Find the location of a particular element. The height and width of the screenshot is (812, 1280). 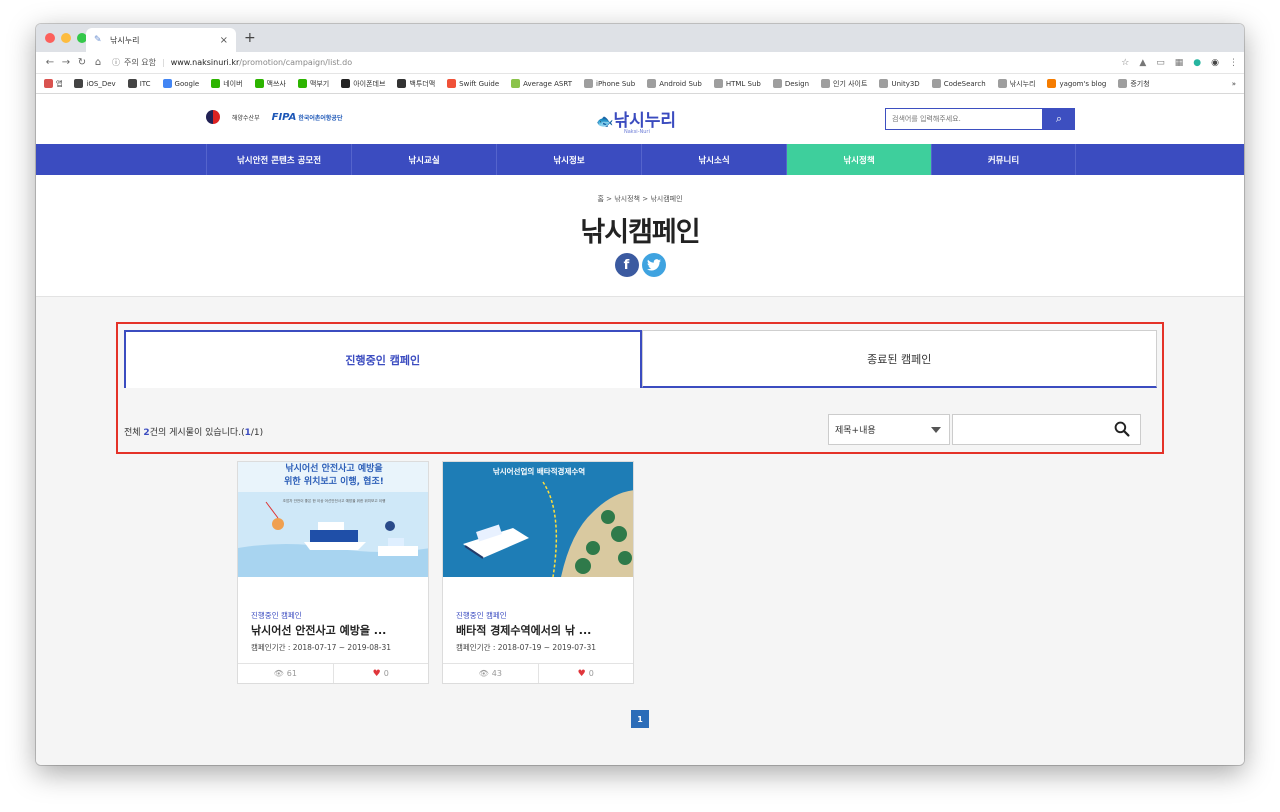

home-icon: ⌂ is located at coordinates (98, 62).